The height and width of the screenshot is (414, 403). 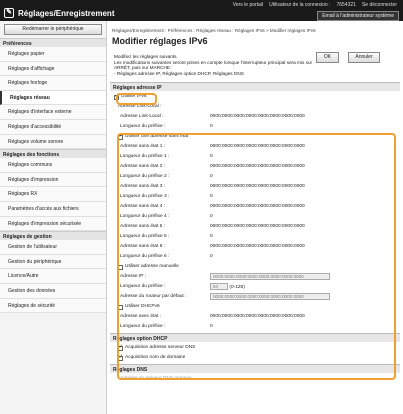 I want to click on sidebar-item-secure-print: Réglages d'impression sécurisée, so click(x=53, y=224).